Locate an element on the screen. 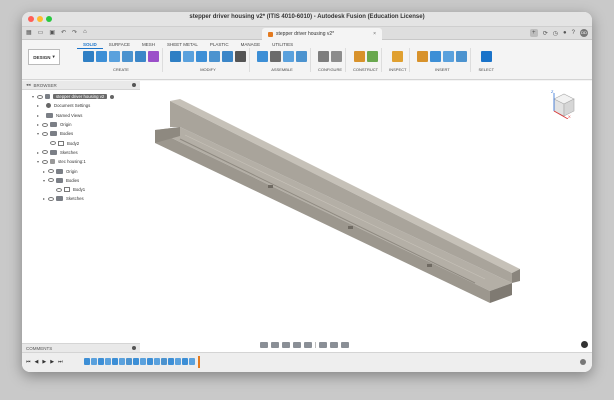  form-icon is located at coordinates (153, 56).